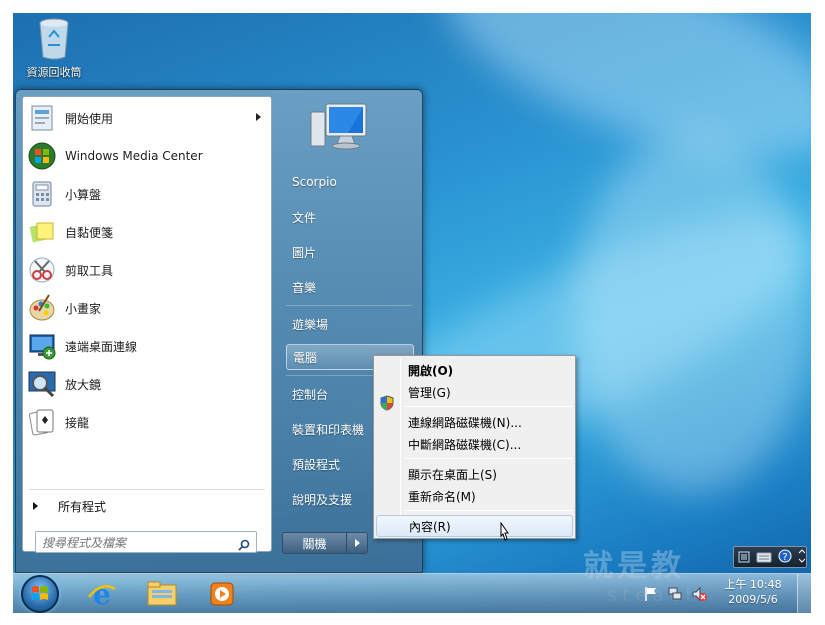 Image resolution: width=825 pixels, height=625 pixels. Describe the element at coordinates (148, 384) in the screenshot. I see `program-magnifier: 放大鏡` at that location.